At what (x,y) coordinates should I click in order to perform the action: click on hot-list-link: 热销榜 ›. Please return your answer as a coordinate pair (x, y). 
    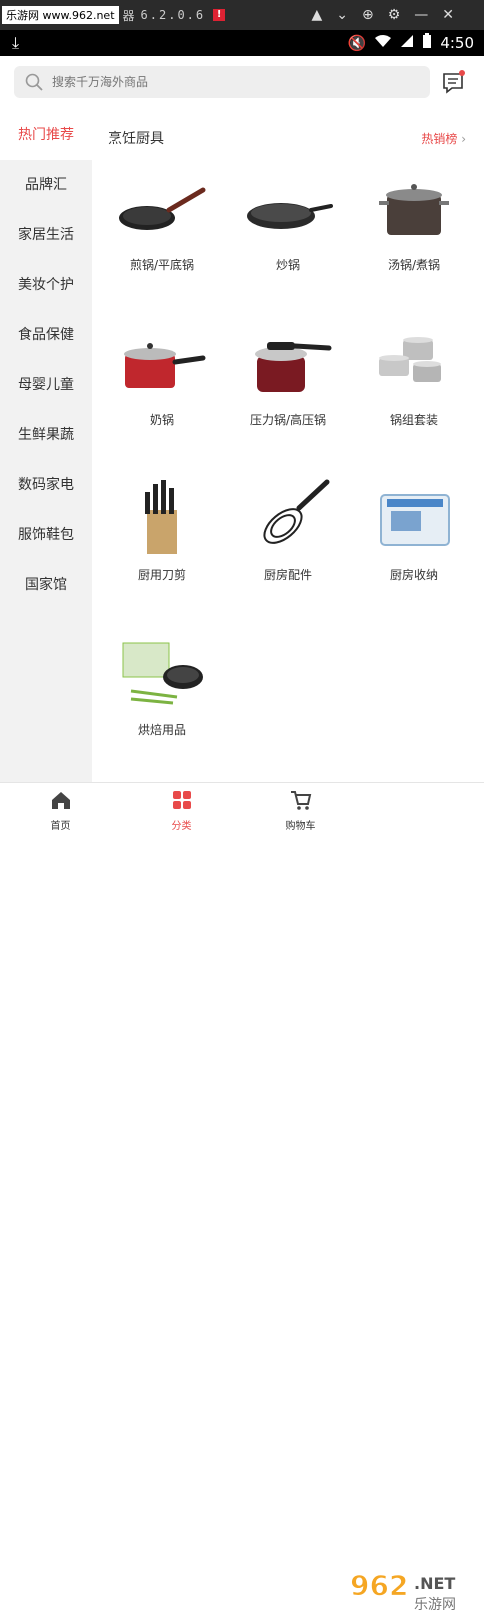
    Looking at the image, I should click on (443, 138).